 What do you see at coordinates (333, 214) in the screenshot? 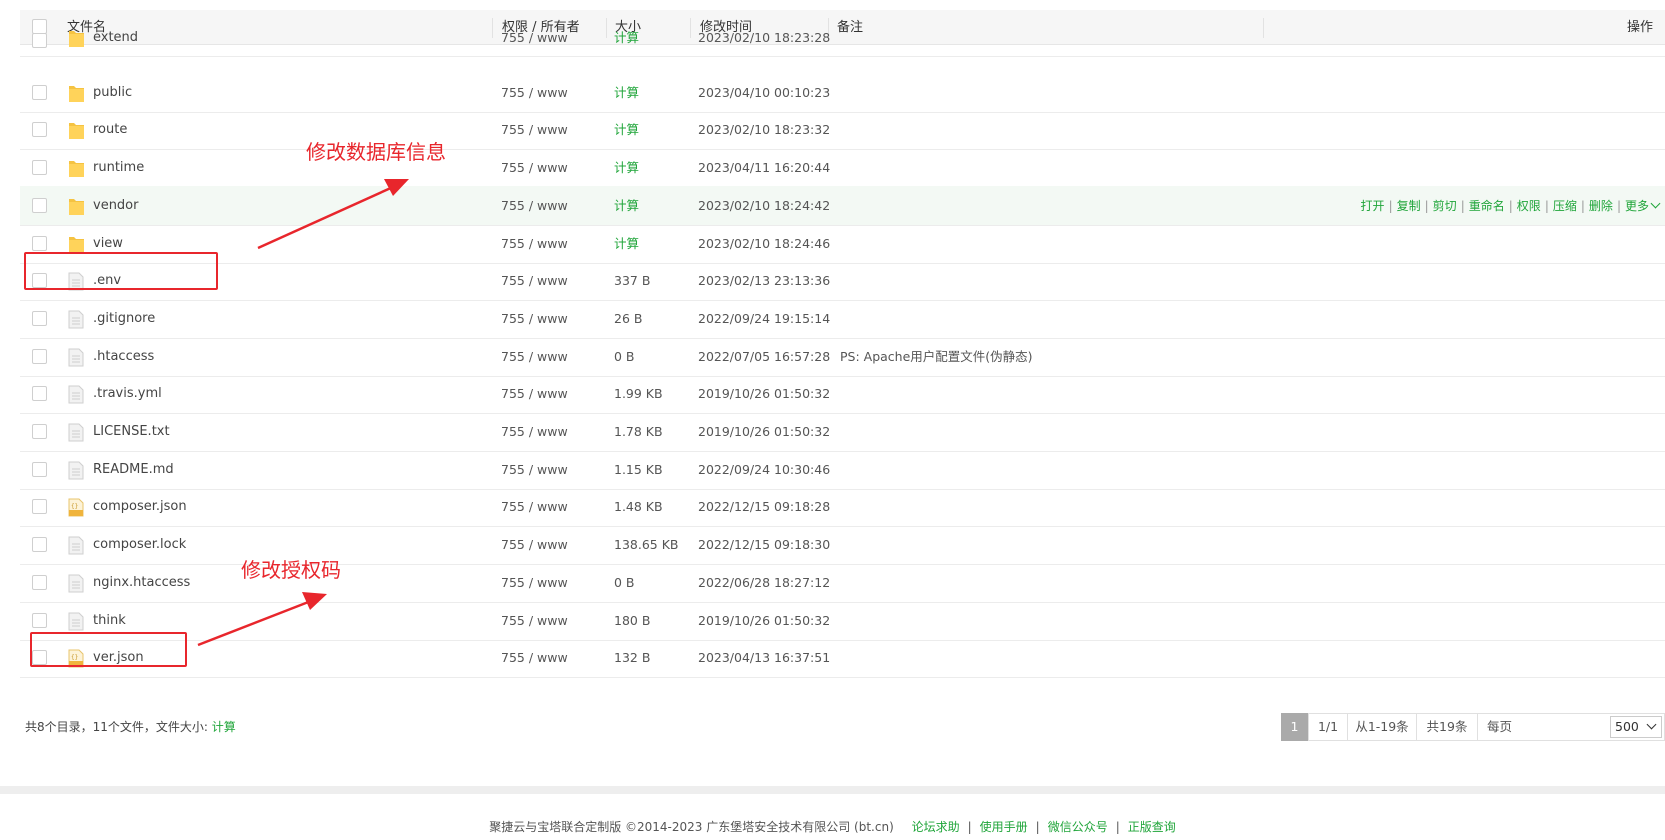
I see `arrow-to-db-note` at bounding box center [333, 214].